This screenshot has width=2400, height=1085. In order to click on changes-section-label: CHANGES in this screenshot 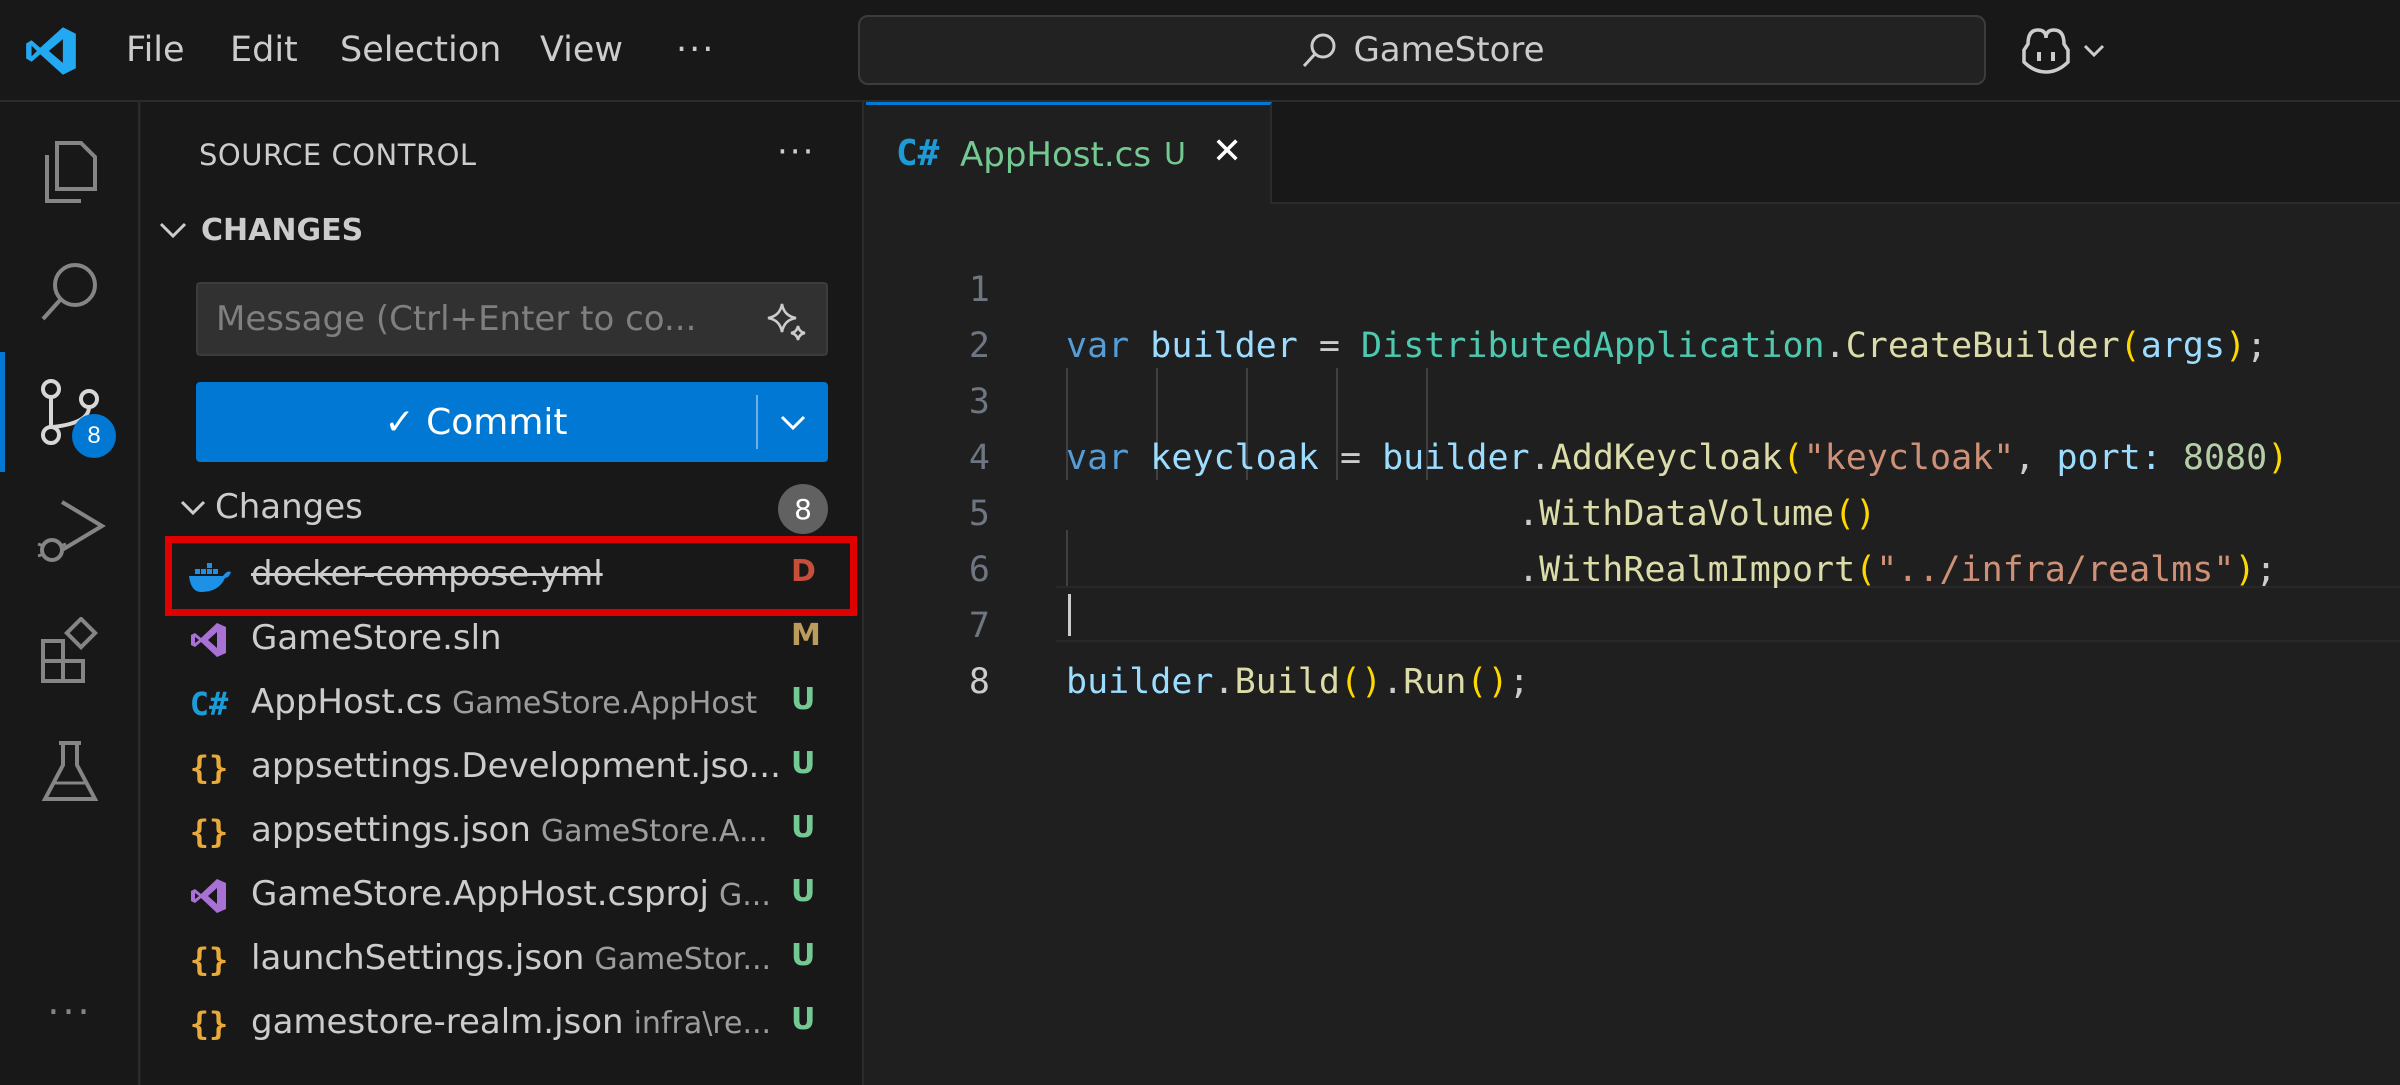, I will do `click(282, 230)`.